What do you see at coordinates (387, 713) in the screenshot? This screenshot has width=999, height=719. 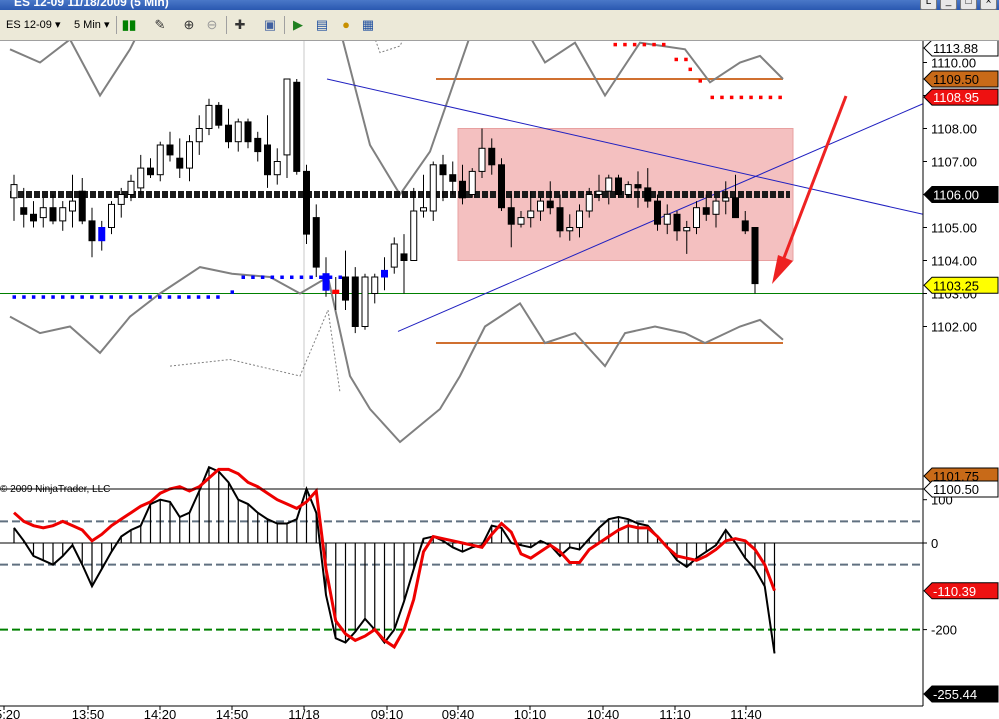 I see `x-tick-label: 09:10` at bounding box center [387, 713].